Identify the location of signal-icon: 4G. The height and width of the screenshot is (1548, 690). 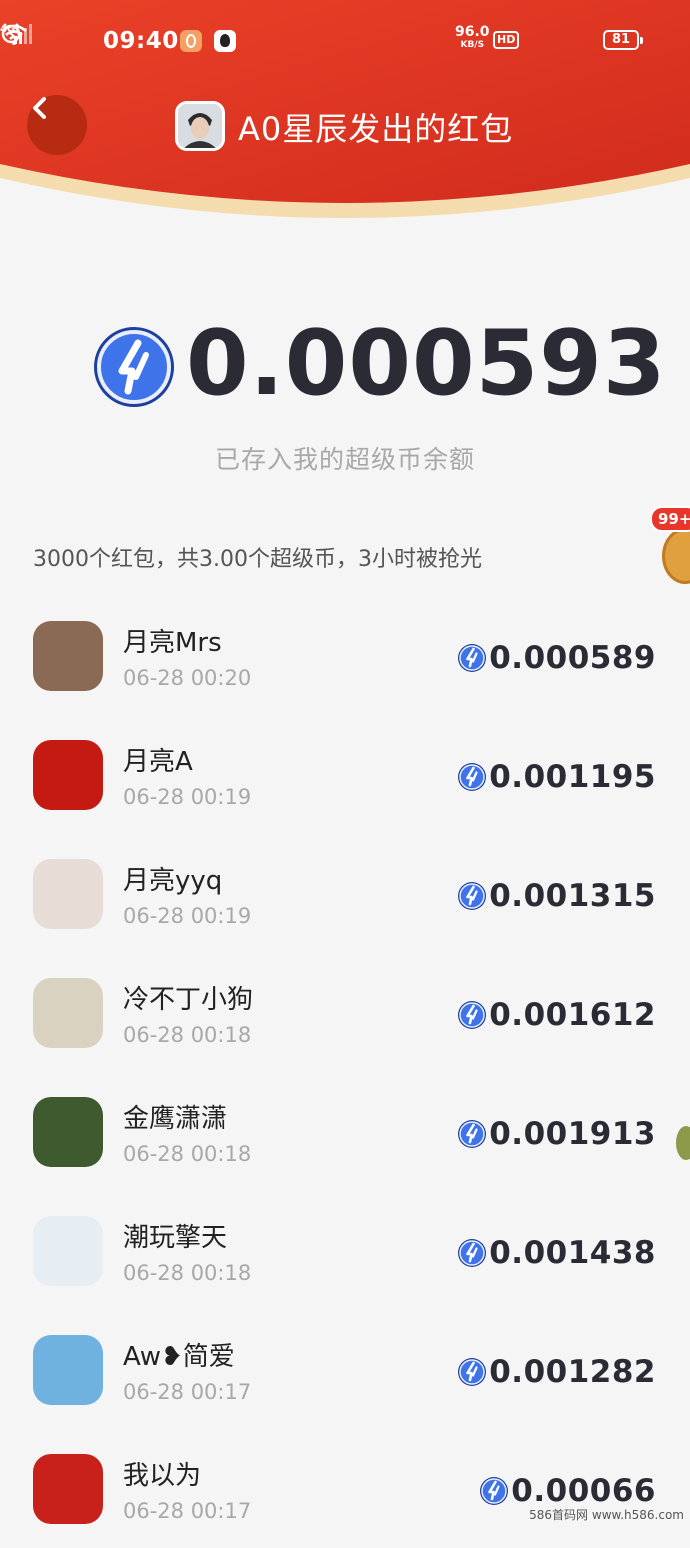
(16, 34).